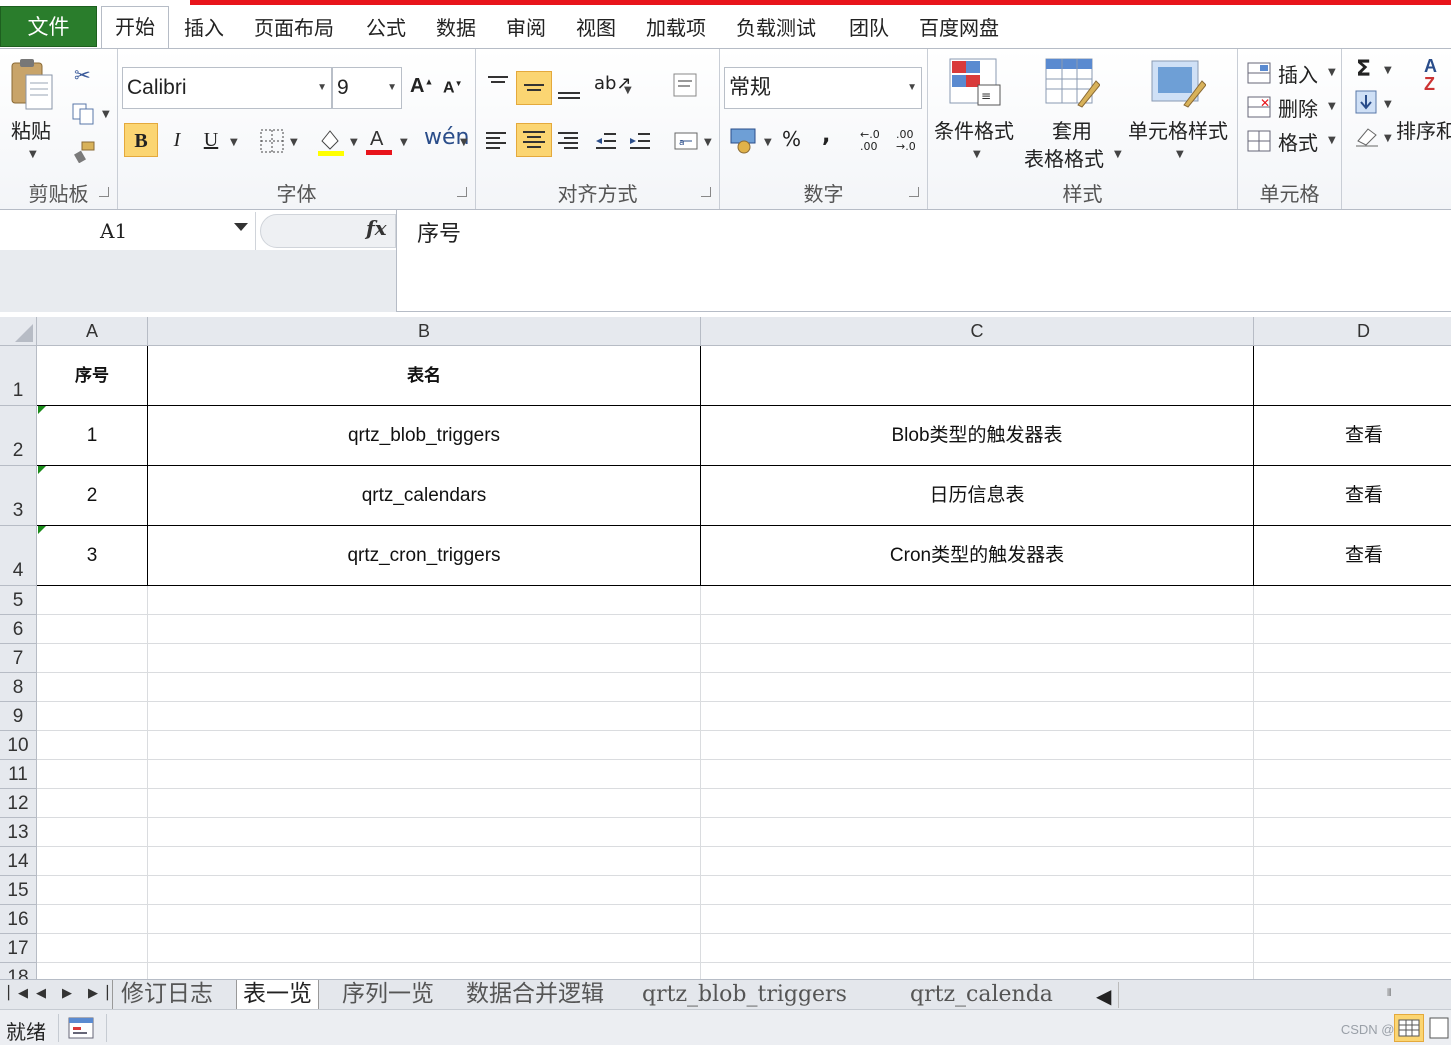  What do you see at coordinates (686, 87) in the screenshot?
I see `wrap-text-icon` at bounding box center [686, 87].